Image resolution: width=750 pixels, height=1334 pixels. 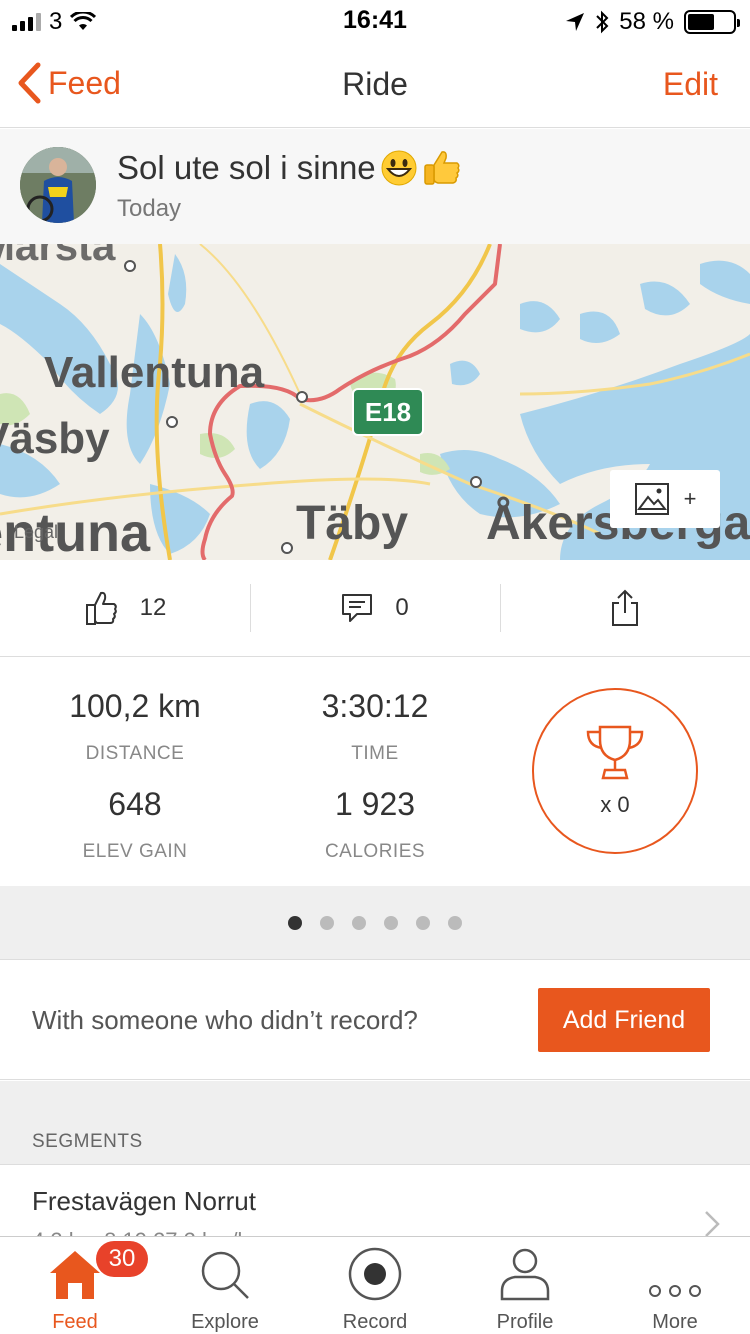 I want to click on share-icon, so click(x=625, y=607).